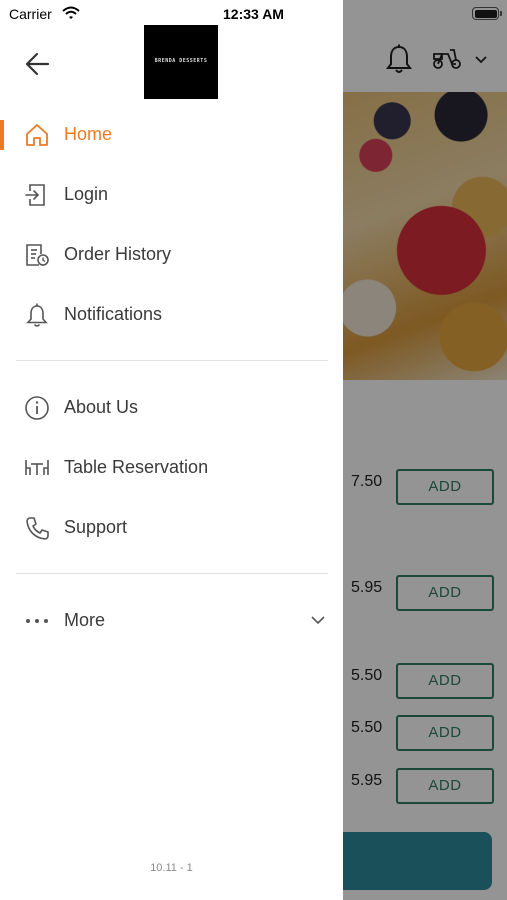 The width and height of the screenshot is (507, 900). Describe the element at coordinates (37, 255) in the screenshot. I see `order-history-icon` at that location.